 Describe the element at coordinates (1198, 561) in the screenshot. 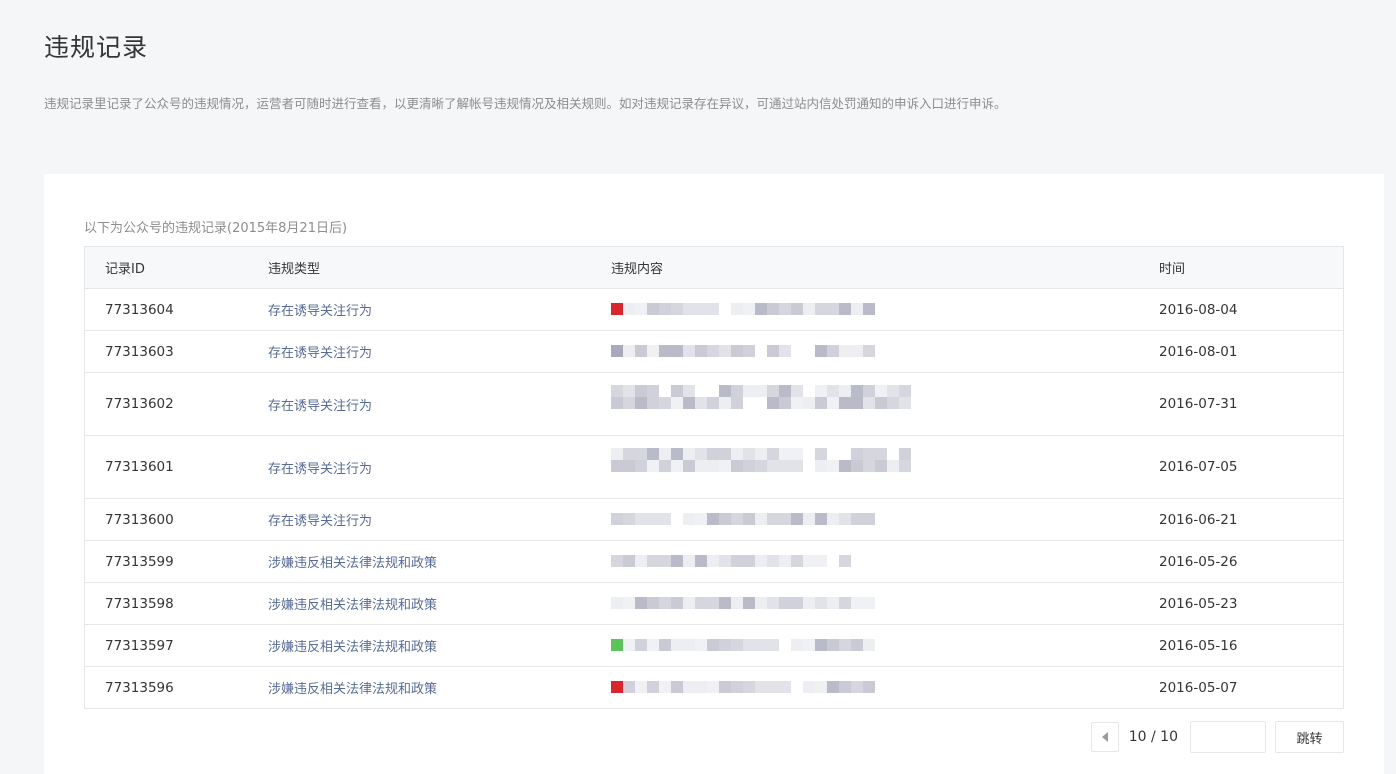

I see `record-time: 2016-05-26` at that location.